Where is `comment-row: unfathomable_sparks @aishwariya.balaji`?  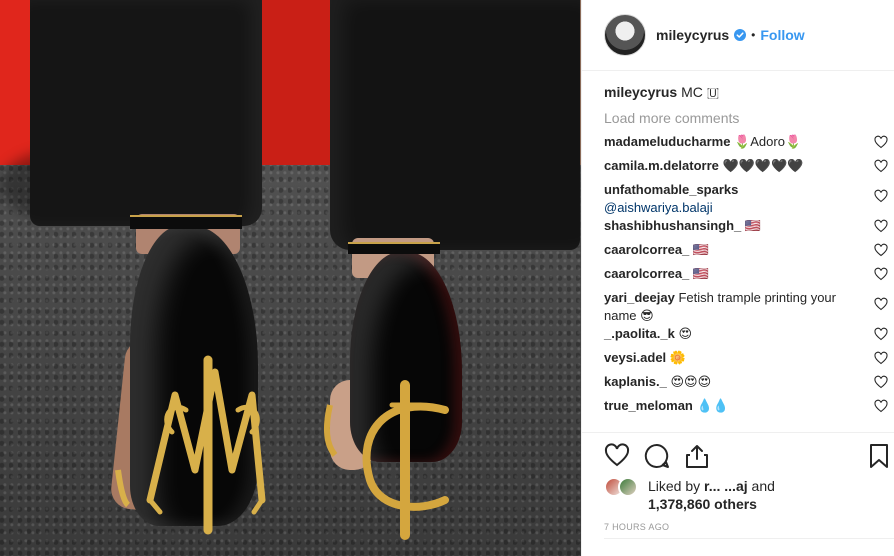
comment-row: unfathomable_sparks @aishwariya.balaji is located at coordinates (746, 196).